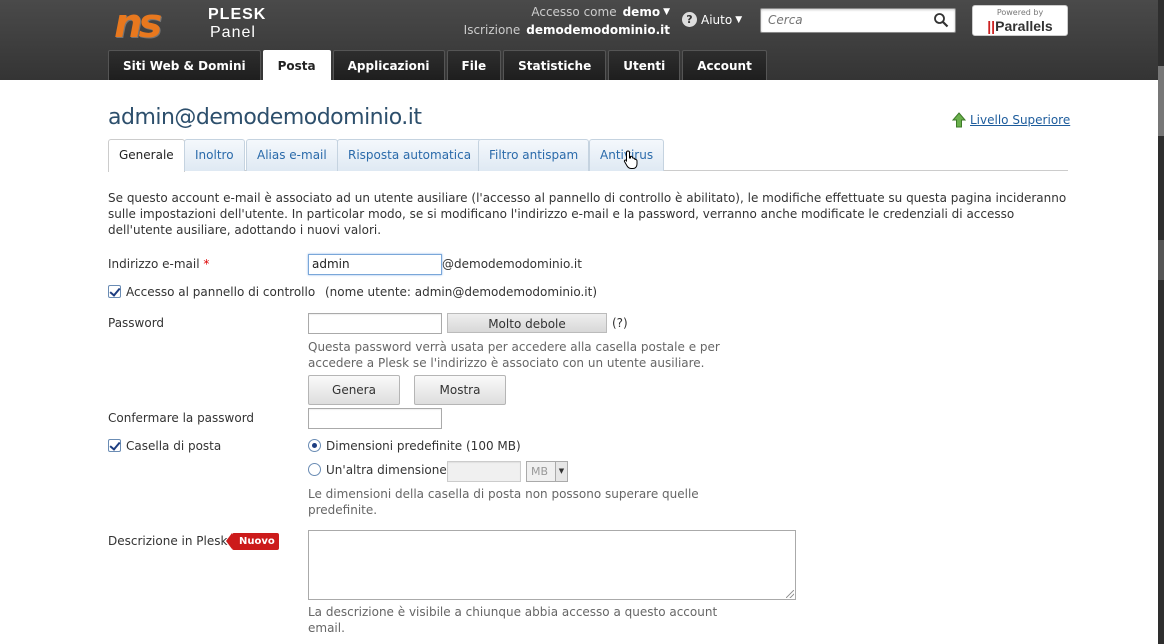  I want to click on panel-access-note: (nome utente: admin@demodemodominio.it), so click(461, 292).